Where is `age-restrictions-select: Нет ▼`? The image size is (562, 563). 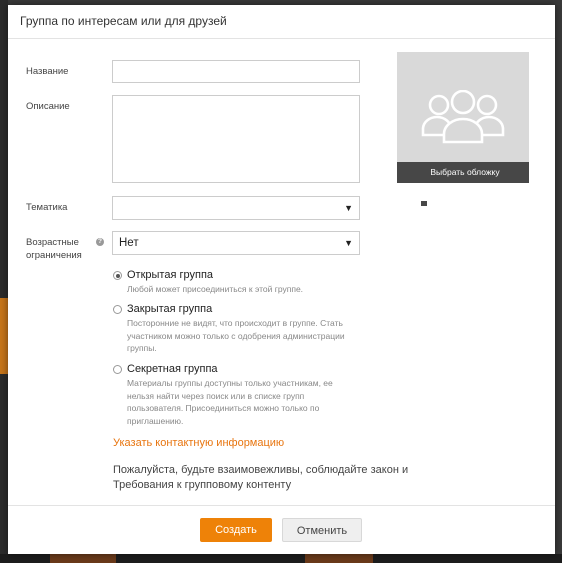 age-restrictions-select: Нет ▼ is located at coordinates (236, 243).